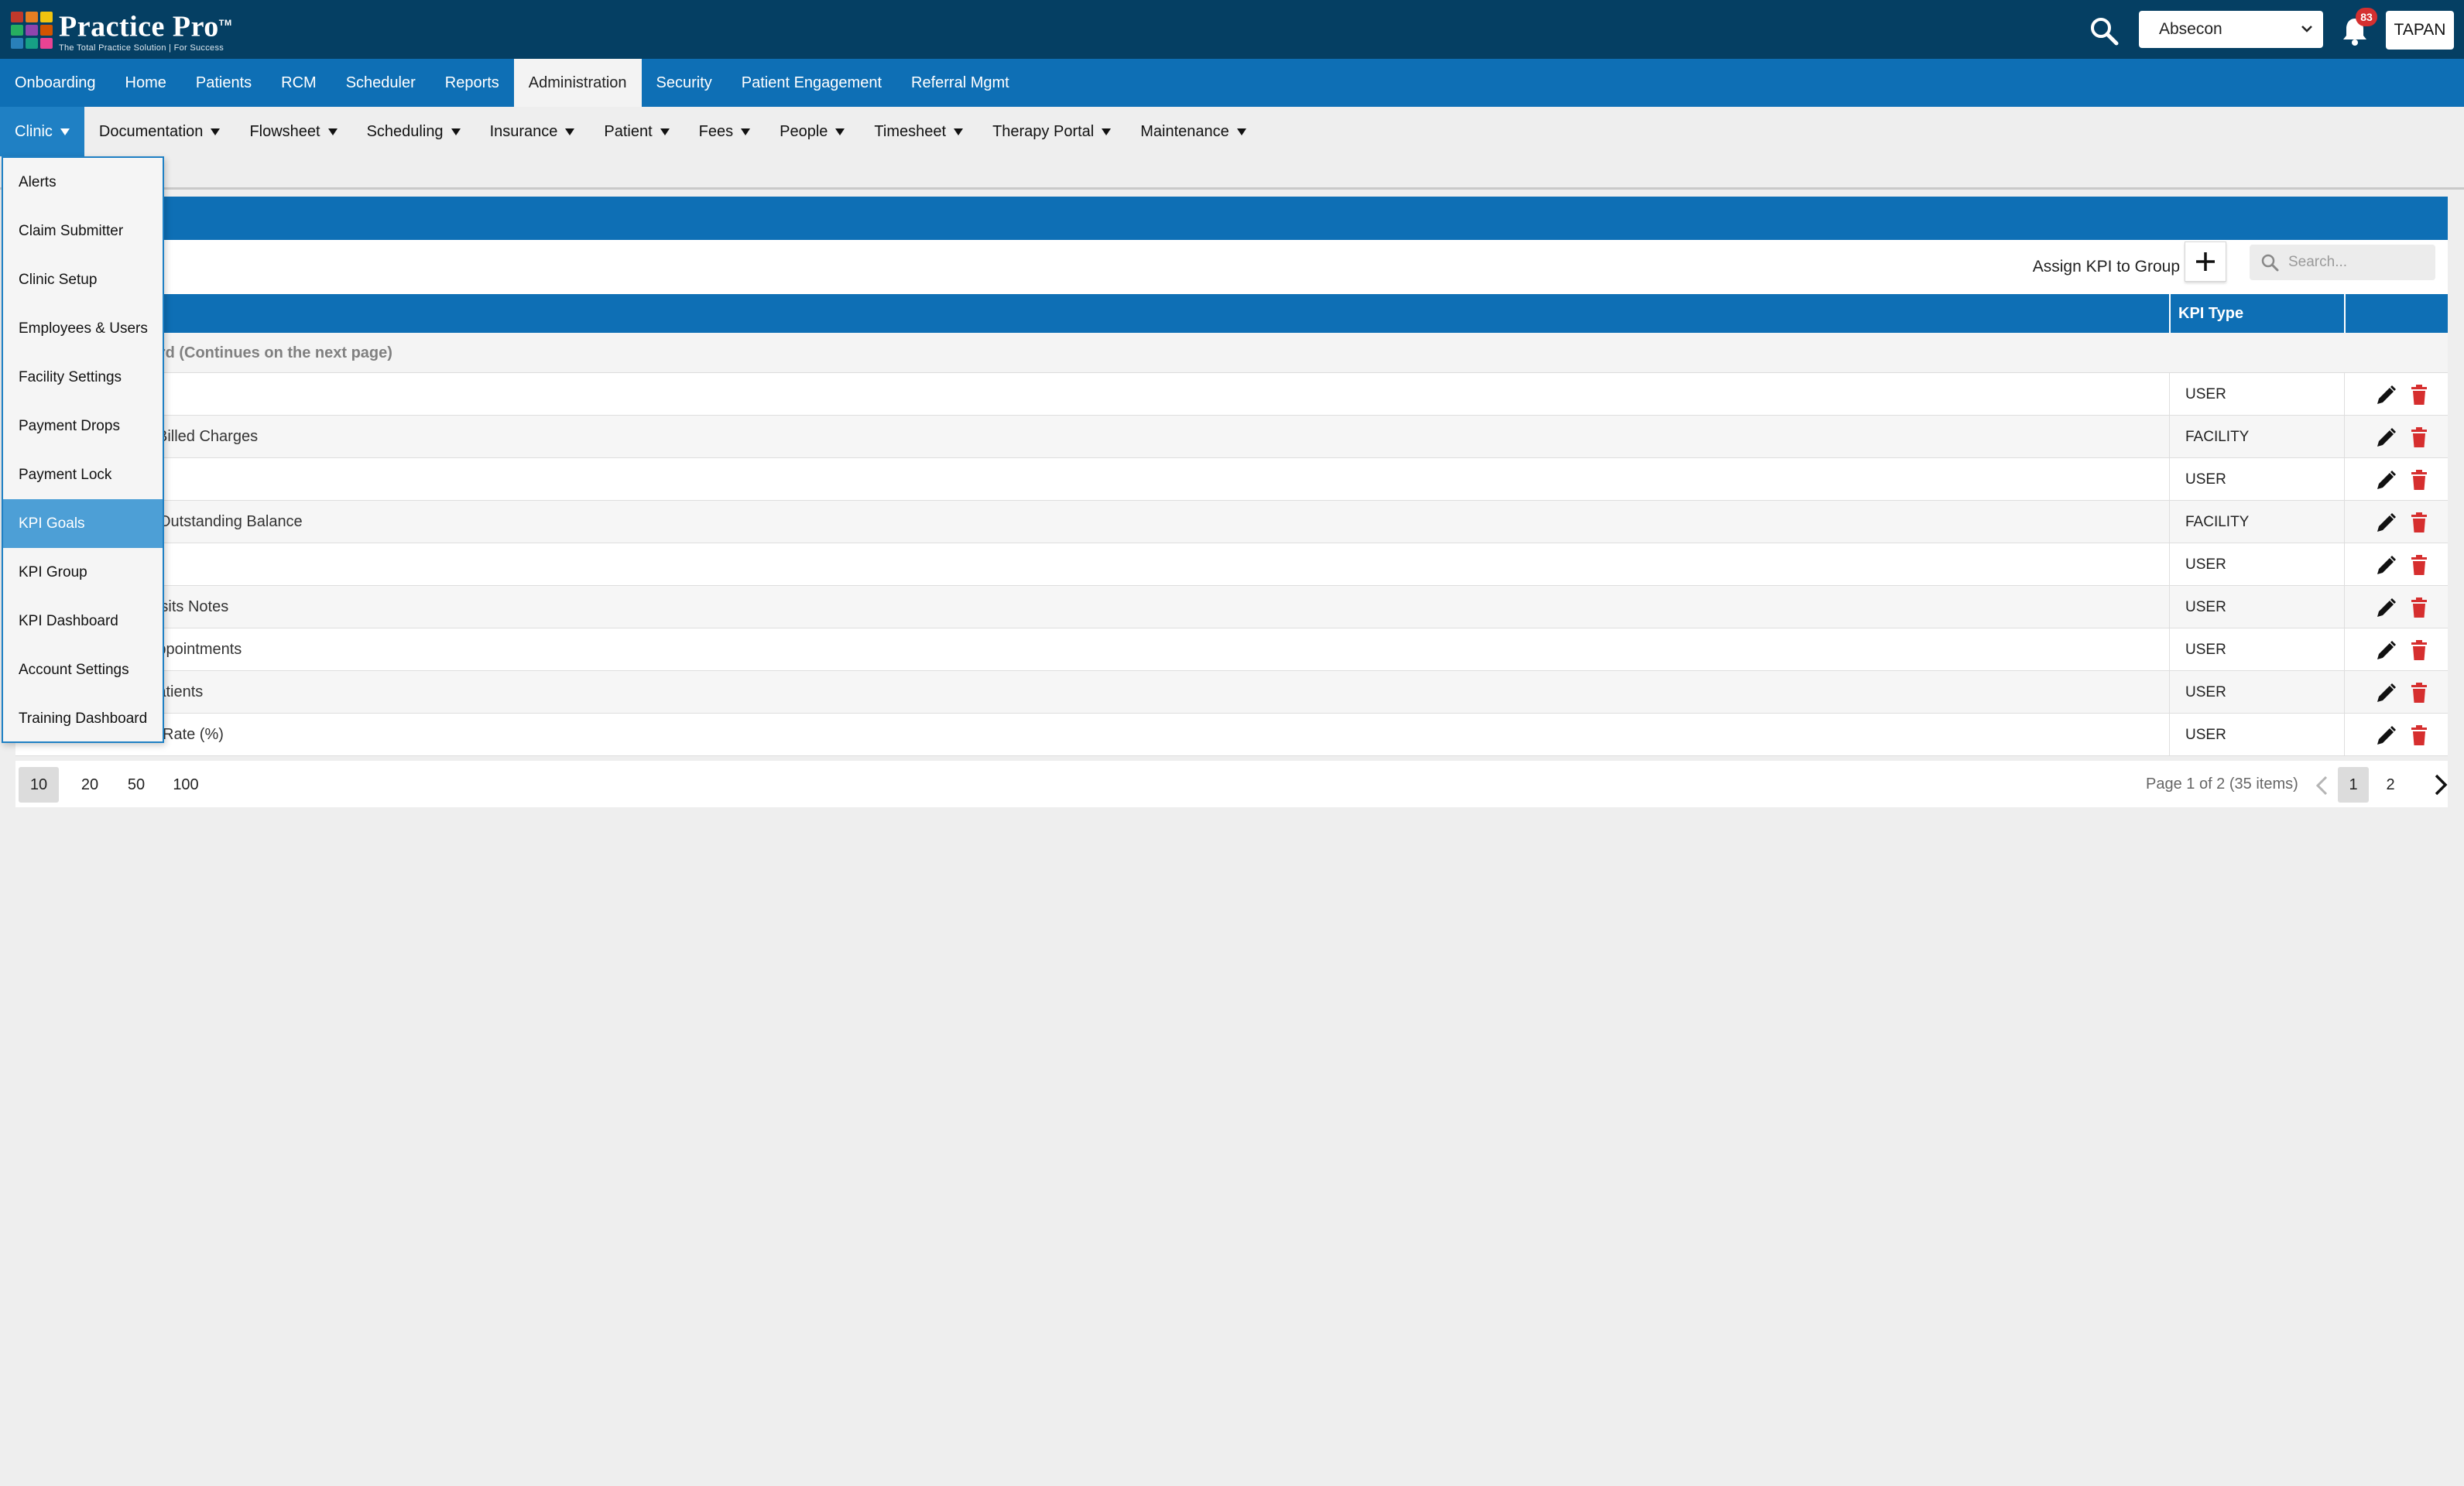 The image size is (2464, 1486). Describe the element at coordinates (2231, 29) in the screenshot. I see `facility-select: Absecon` at that location.